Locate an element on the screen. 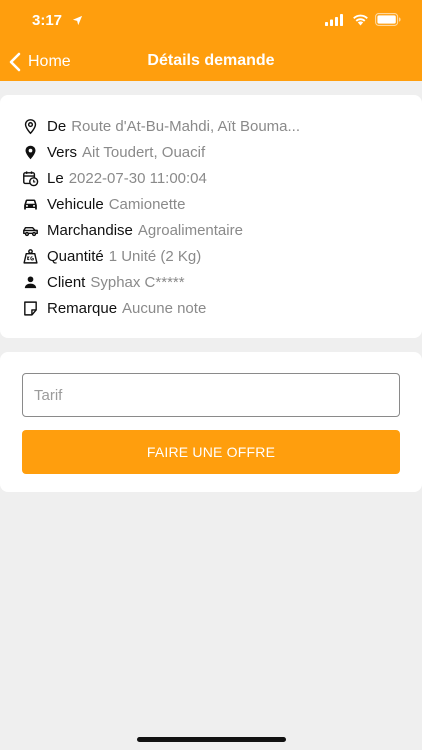 This screenshot has width=422, height=750. car-icon is located at coordinates (30, 204).